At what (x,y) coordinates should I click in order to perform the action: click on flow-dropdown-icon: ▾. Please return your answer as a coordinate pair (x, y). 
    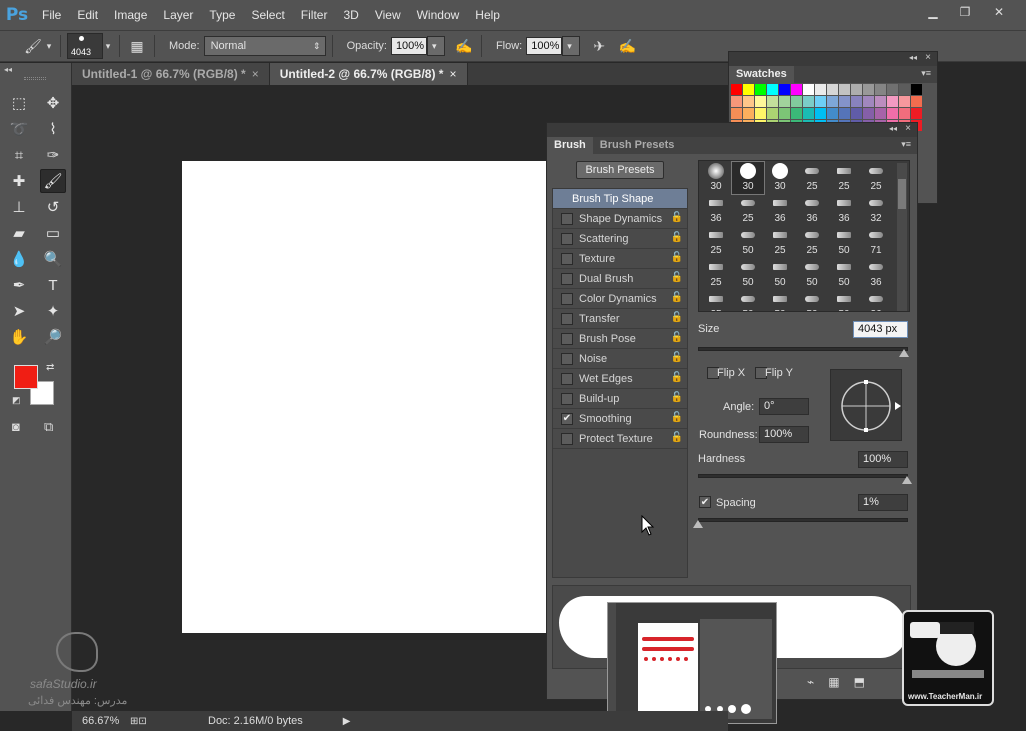
    Looking at the image, I should click on (571, 46).